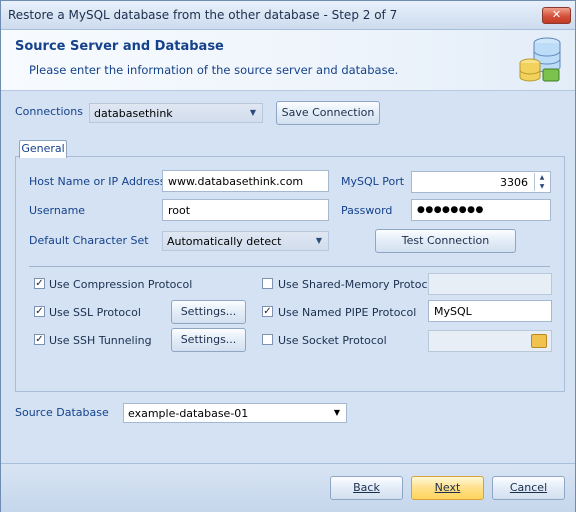  Describe the element at coordinates (188, 413) in the screenshot. I see `source-database-value: example-database-01` at that location.